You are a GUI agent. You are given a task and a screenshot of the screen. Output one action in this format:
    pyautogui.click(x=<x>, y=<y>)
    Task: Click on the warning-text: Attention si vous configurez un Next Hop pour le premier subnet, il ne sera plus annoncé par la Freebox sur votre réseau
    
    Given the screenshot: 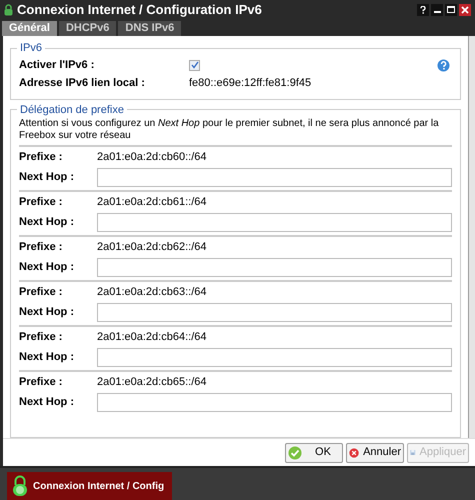 What is the action you would take?
    pyautogui.click(x=229, y=130)
    